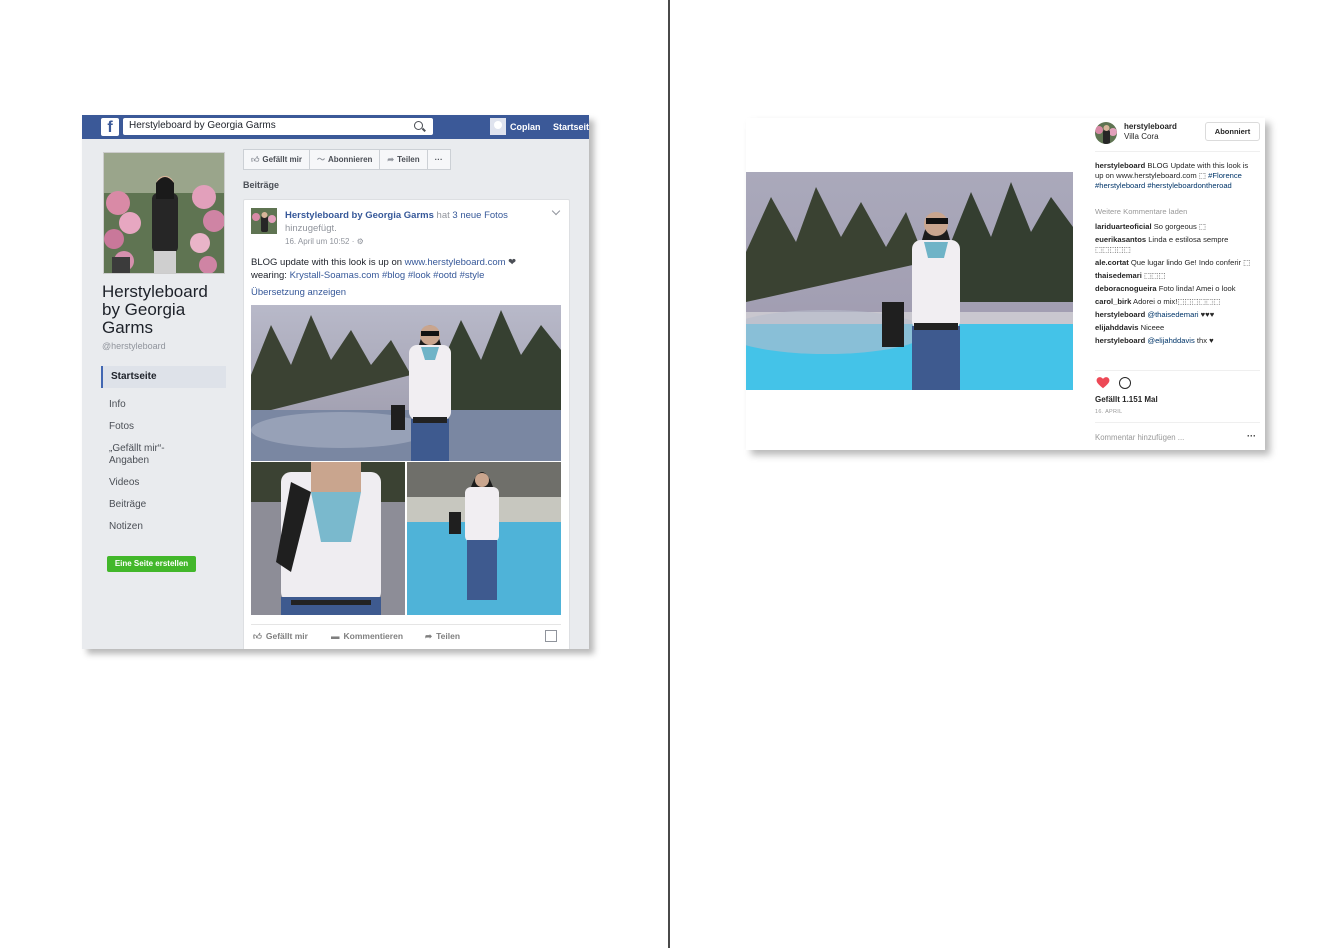 The image size is (1340, 948). Describe the element at coordinates (443, 215) in the screenshot. I see `post-action-text: hat` at that location.